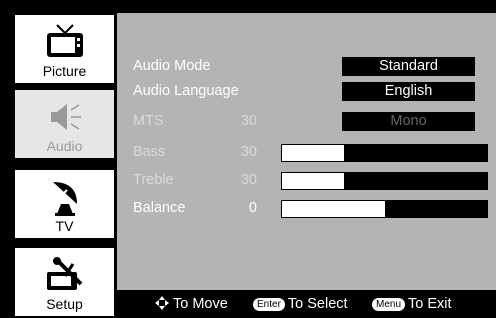  Describe the element at coordinates (64, 226) in the screenshot. I see `sidebar-item-label: TV` at that location.